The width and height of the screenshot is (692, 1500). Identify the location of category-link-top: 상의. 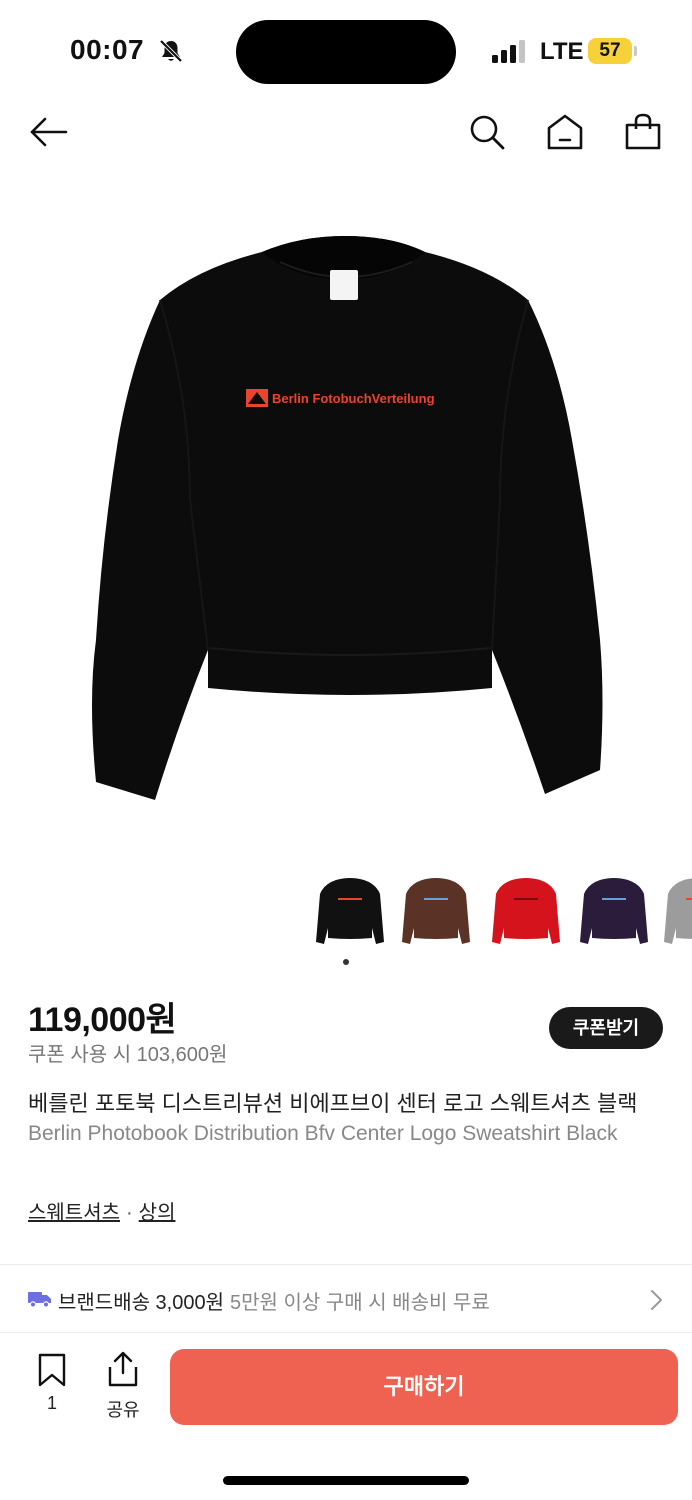
(157, 1213).